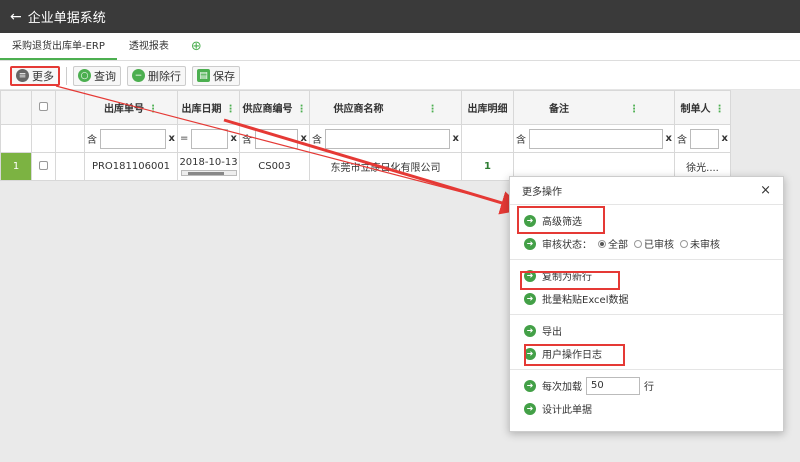  I want to click on toolbar-divider, so click(66, 75).